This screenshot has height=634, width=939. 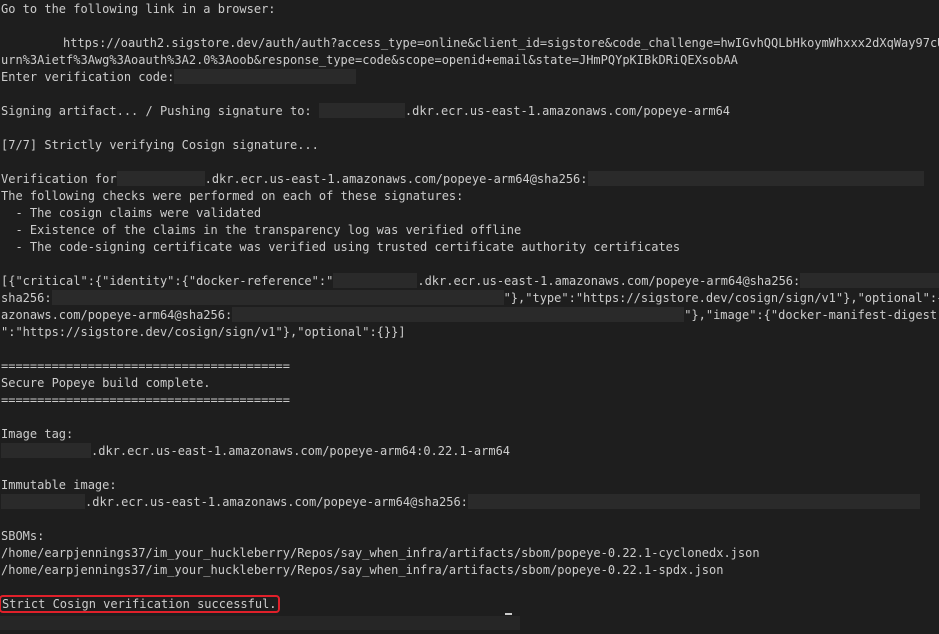 What do you see at coordinates (469, 604) in the screenshot?
I see `terminal-line: Strict Cosign verification successful.` at bounding box center [469, 604].